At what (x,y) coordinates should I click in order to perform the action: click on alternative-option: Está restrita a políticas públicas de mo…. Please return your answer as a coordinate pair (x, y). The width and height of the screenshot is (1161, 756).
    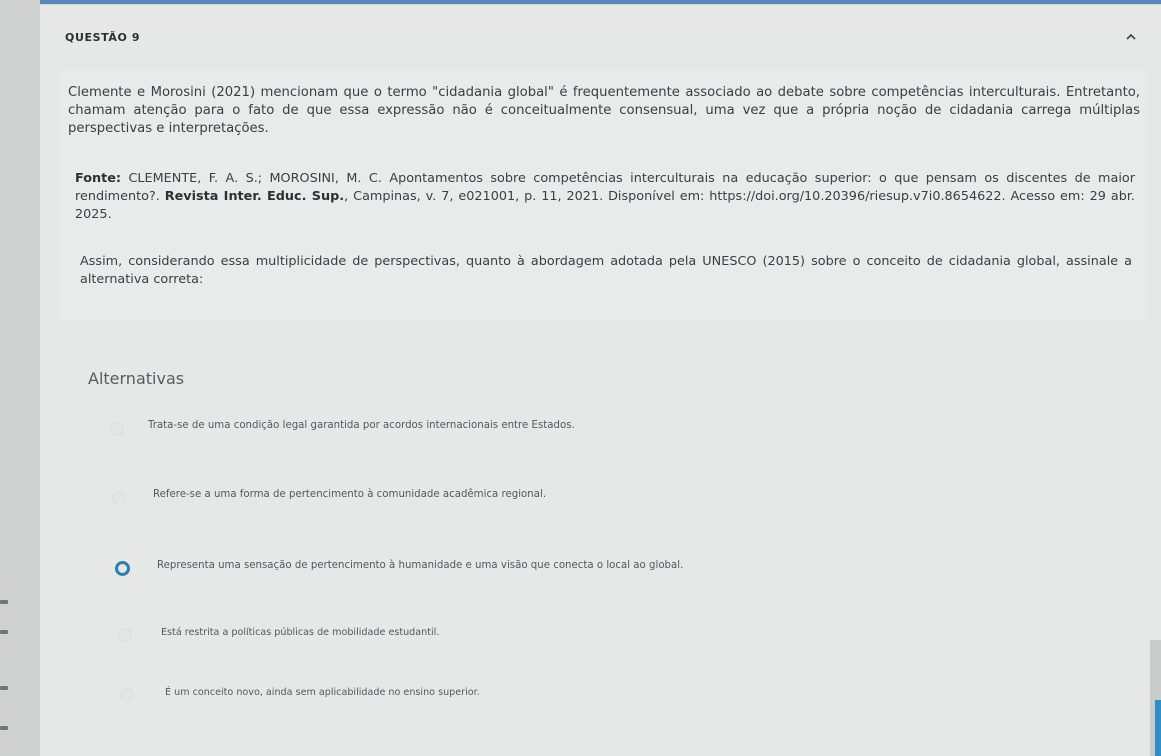
    Looking at the image, I should click on (615, 652).